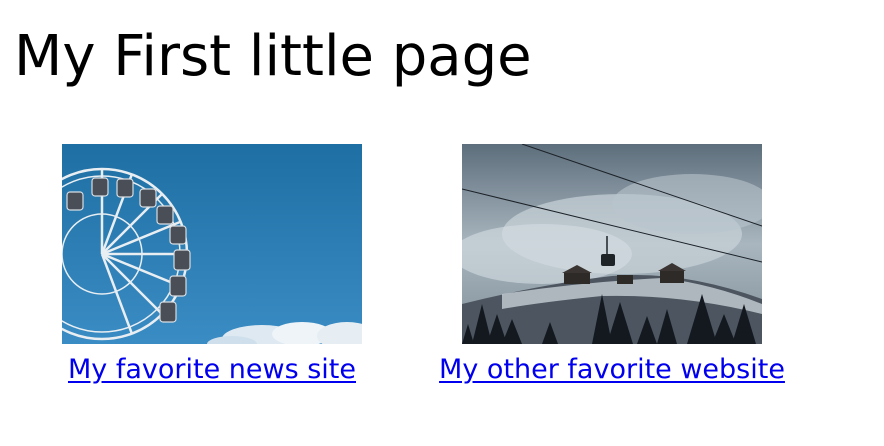 This screenshot has width=884, height=446. Describe the element at coordinates (273, 56) in the screenshot. I see `page-title: My First little page` at that location.